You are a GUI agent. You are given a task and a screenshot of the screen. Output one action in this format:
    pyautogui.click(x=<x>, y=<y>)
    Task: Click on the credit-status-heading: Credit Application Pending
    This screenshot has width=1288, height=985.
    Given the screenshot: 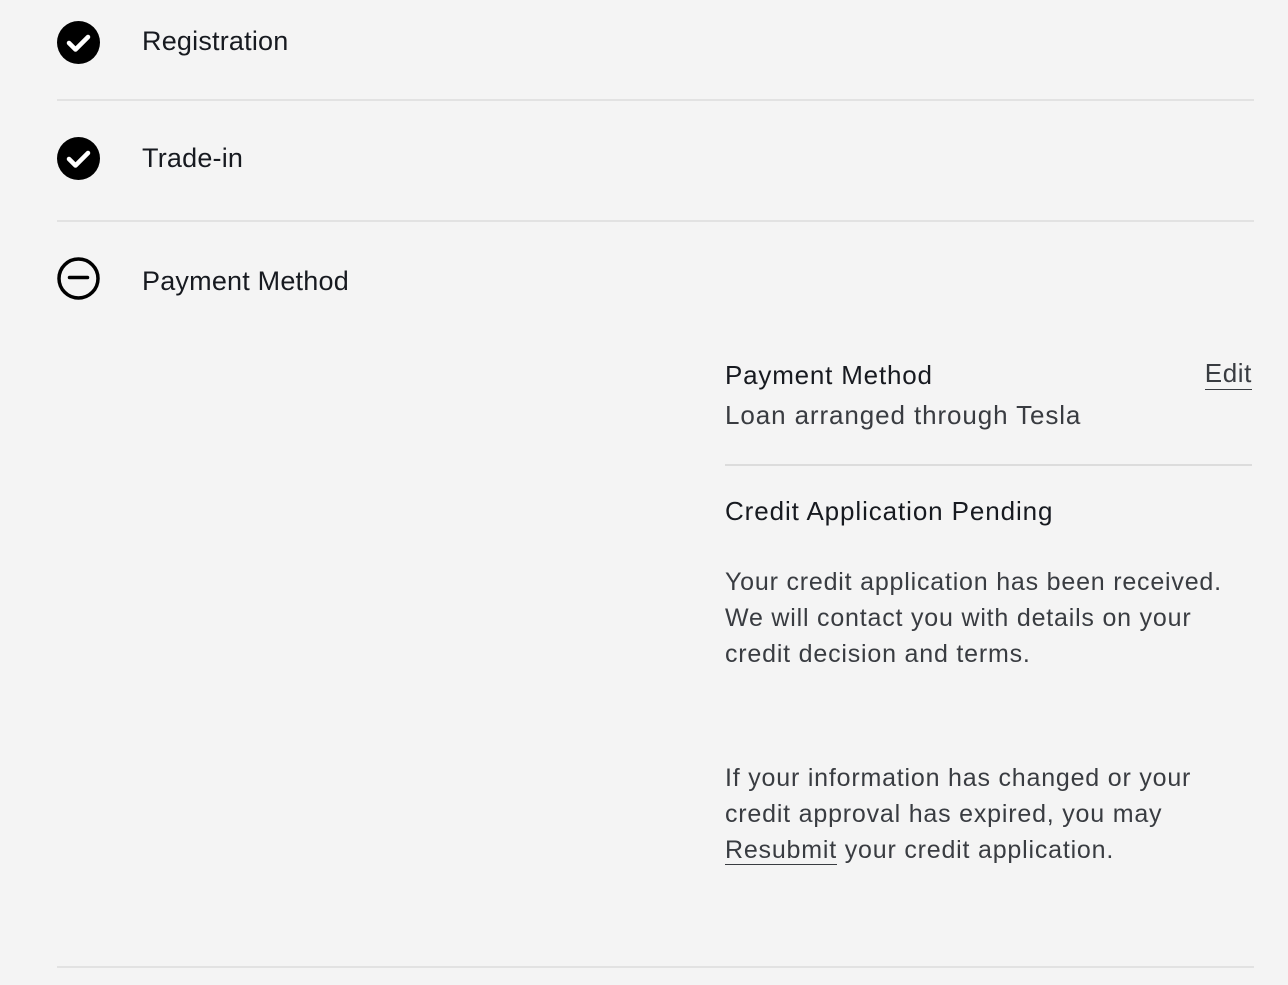 What is the action you would take?
    pyautogui.click(x=889, y=511)
    